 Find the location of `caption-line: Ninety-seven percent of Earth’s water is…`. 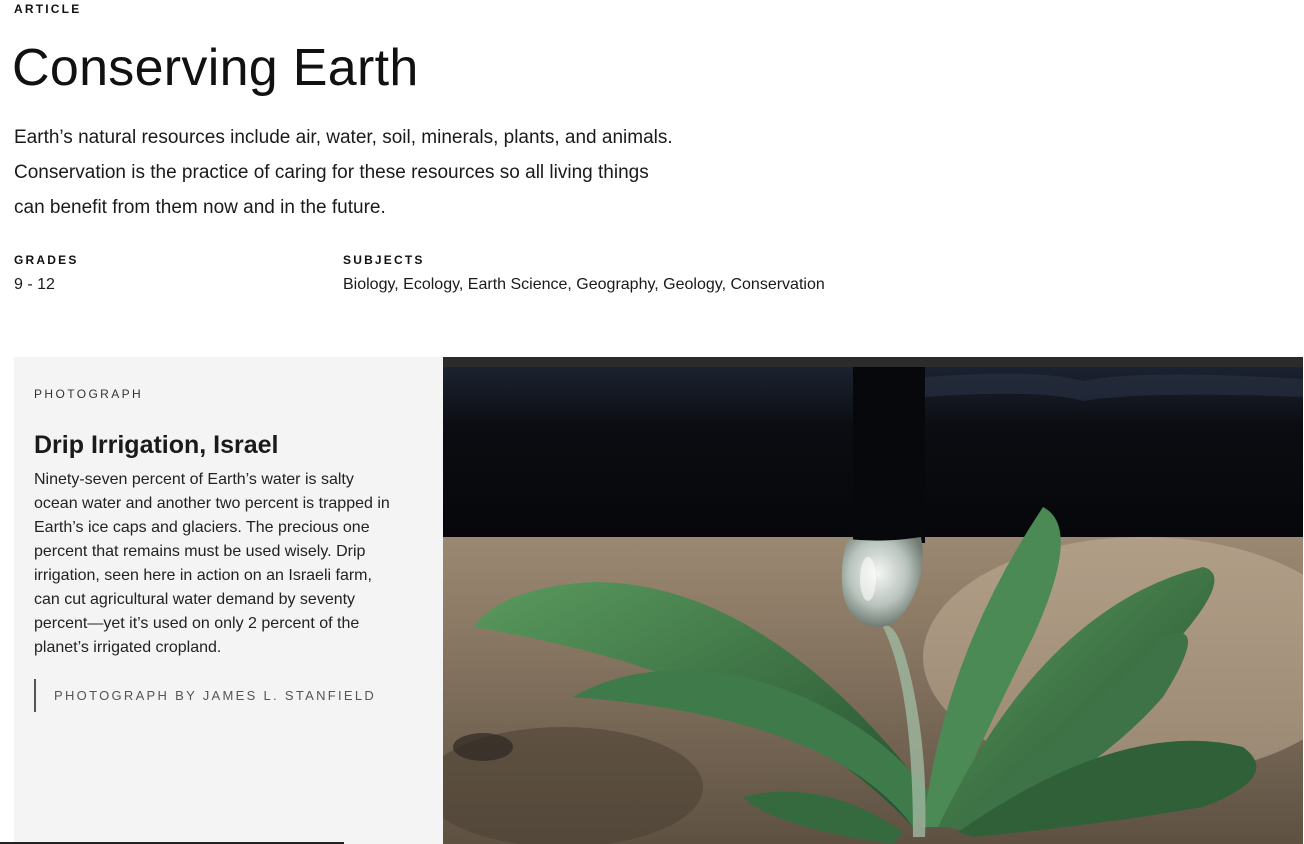

caption-line: Ninety-seven percent of Earth’s water is… is located at coordinates (194, 479).